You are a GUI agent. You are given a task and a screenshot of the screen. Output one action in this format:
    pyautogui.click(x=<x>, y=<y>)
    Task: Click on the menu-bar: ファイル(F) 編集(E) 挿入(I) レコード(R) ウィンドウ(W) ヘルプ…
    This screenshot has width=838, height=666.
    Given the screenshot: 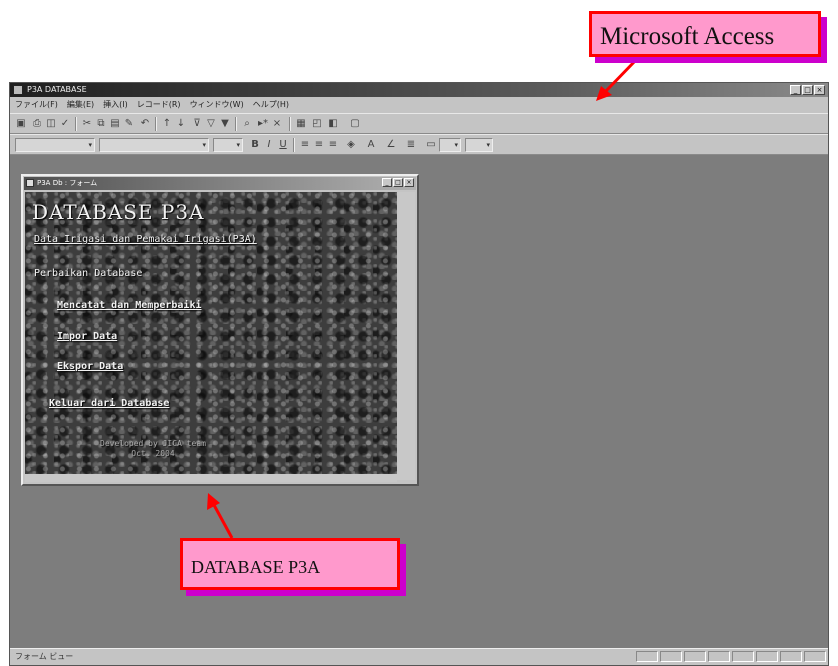 What is the action you would take?
    pyautogui.click(x=419, y=105)
    